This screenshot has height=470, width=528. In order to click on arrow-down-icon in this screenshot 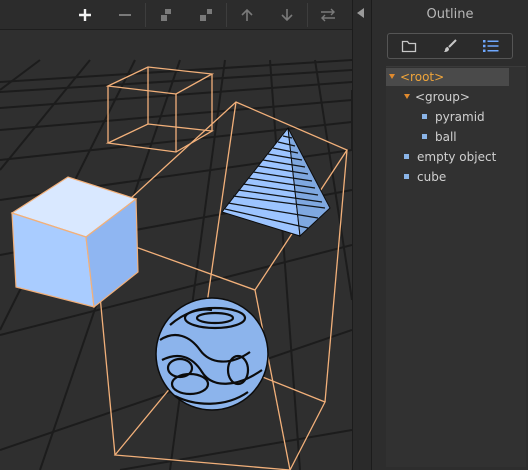, I will do `click(287, 14)`.